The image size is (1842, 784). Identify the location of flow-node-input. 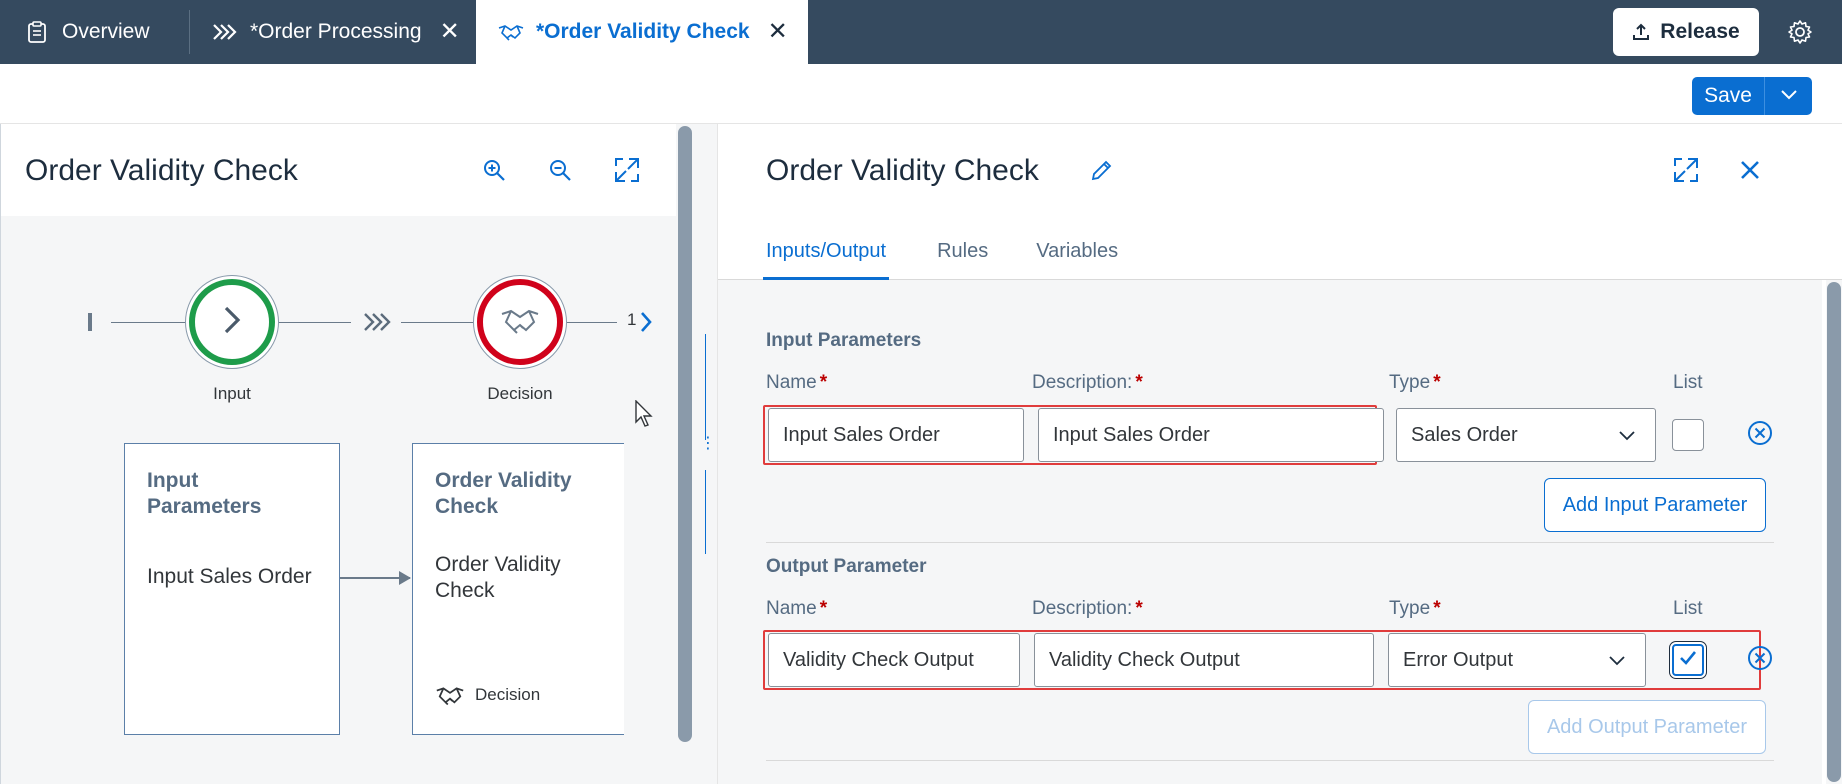
(232, 322).